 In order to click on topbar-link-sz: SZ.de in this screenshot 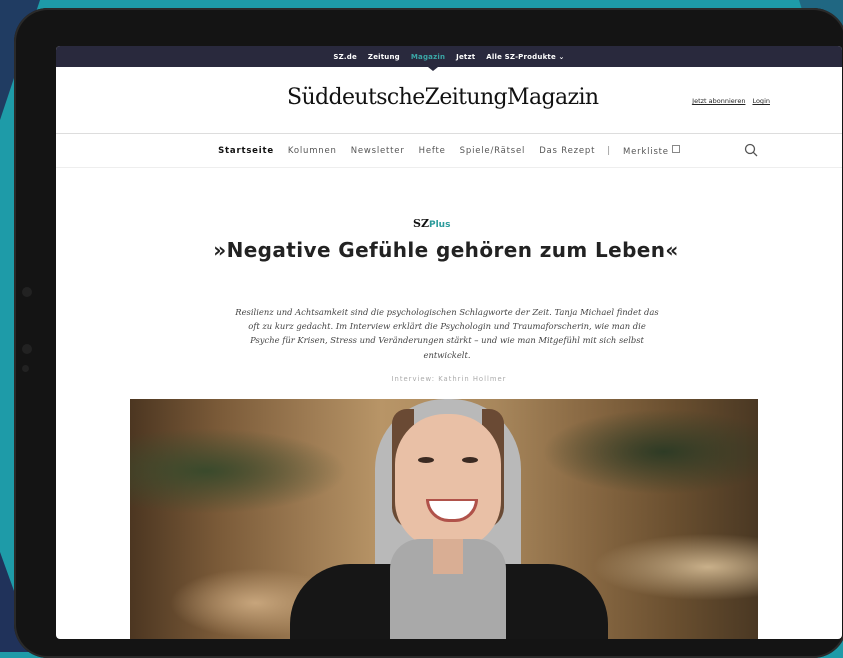, I will do `click(345, 57)`.